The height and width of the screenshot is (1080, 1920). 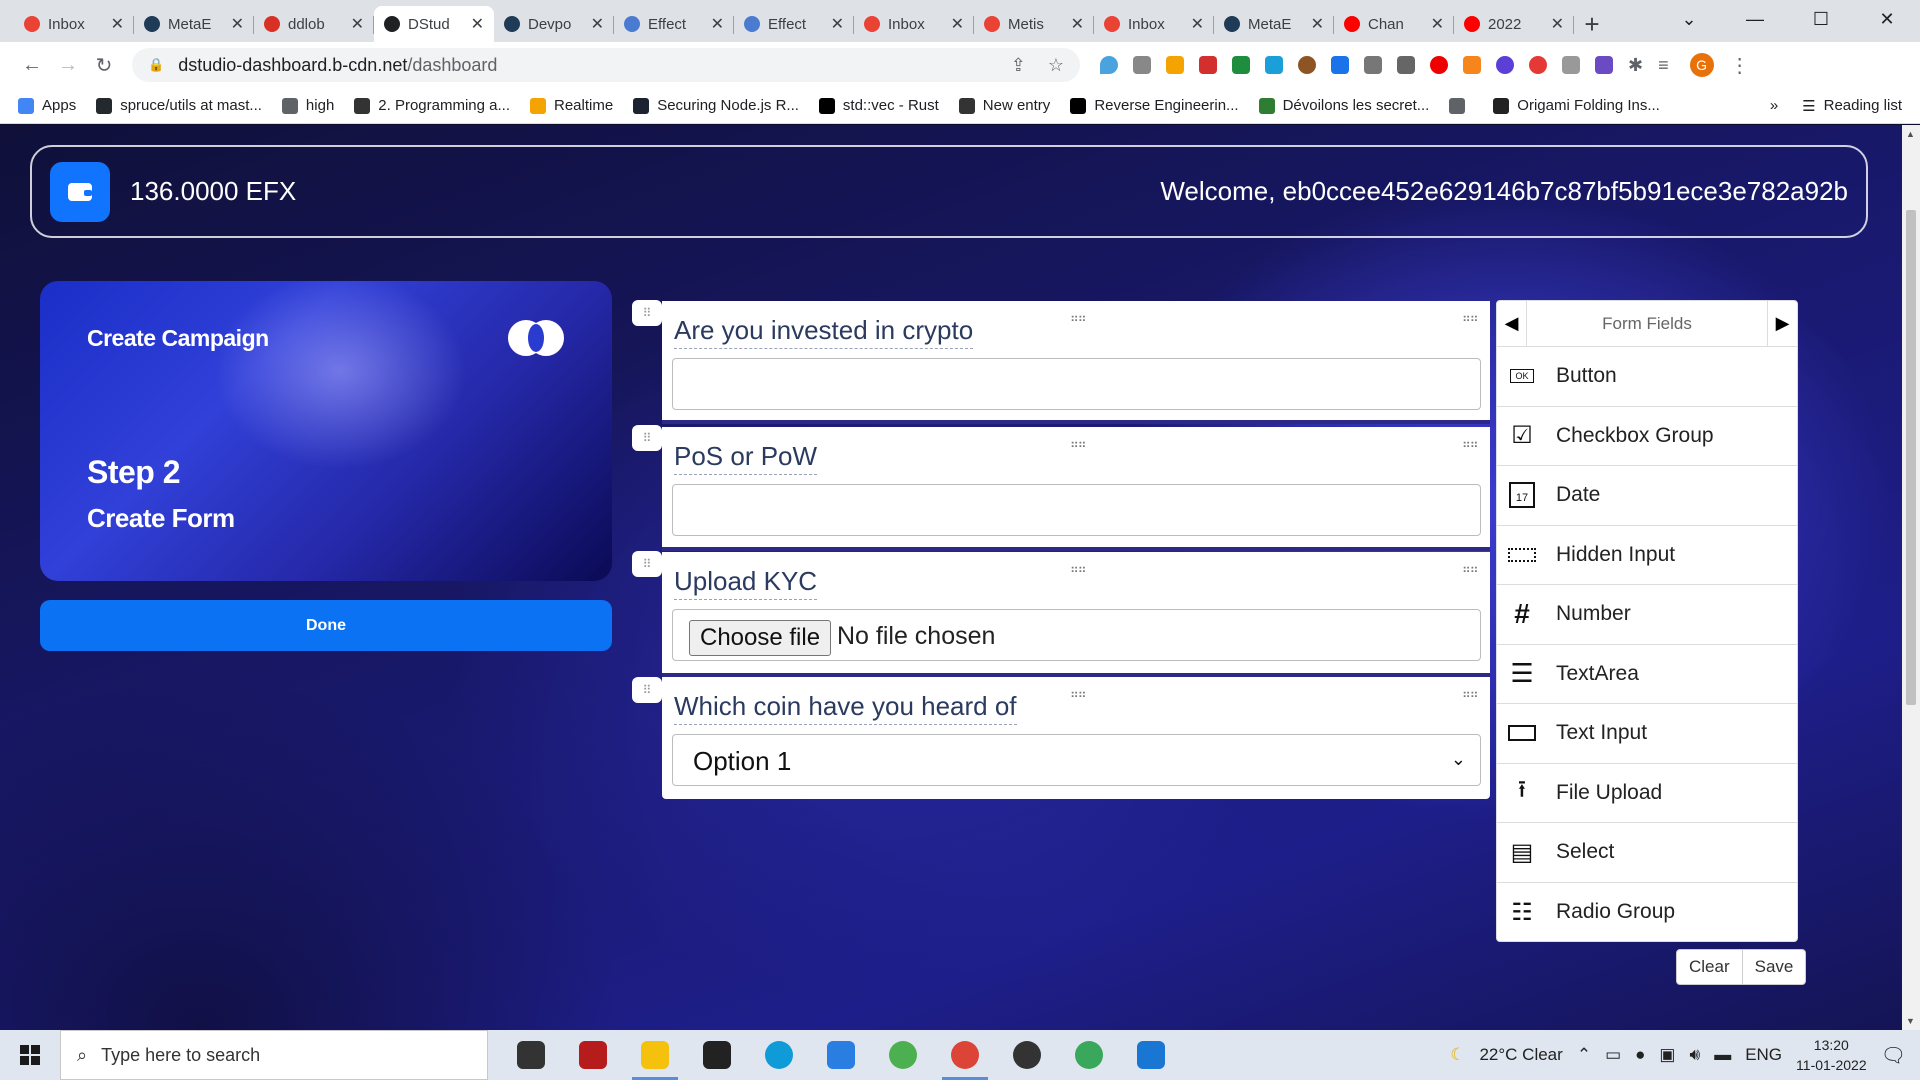 What do you see at coordinates (1910, 1021) in the screenshot?
I see `scroll-down-icon: ▼` at bounding box center [1910, 1021].